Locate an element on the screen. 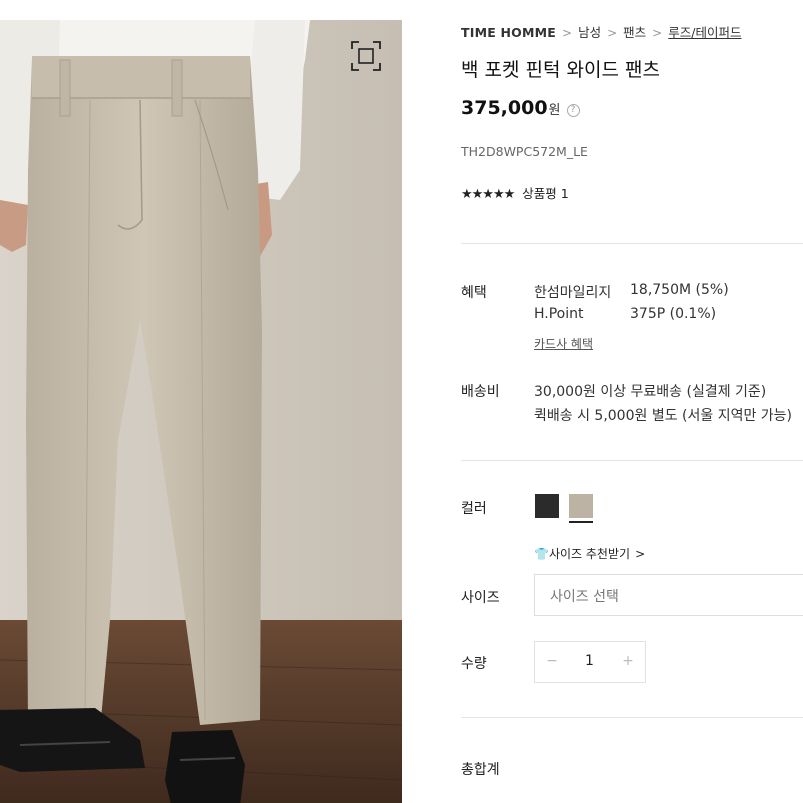  breadcrumb-item-men: 남성 is located at coordinates (589, 32).